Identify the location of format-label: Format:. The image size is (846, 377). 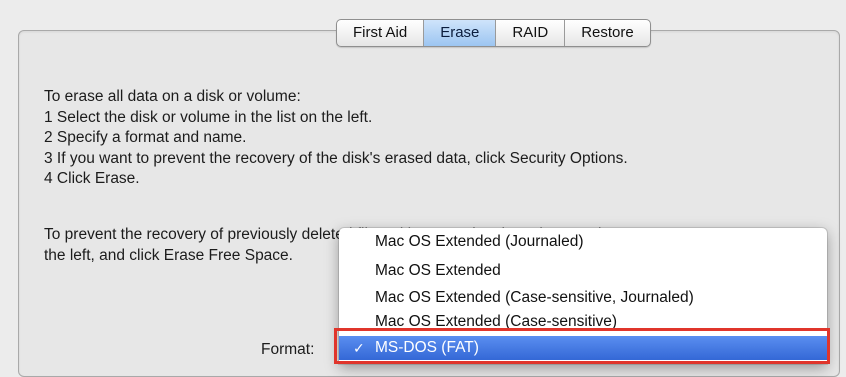
(288, 349).